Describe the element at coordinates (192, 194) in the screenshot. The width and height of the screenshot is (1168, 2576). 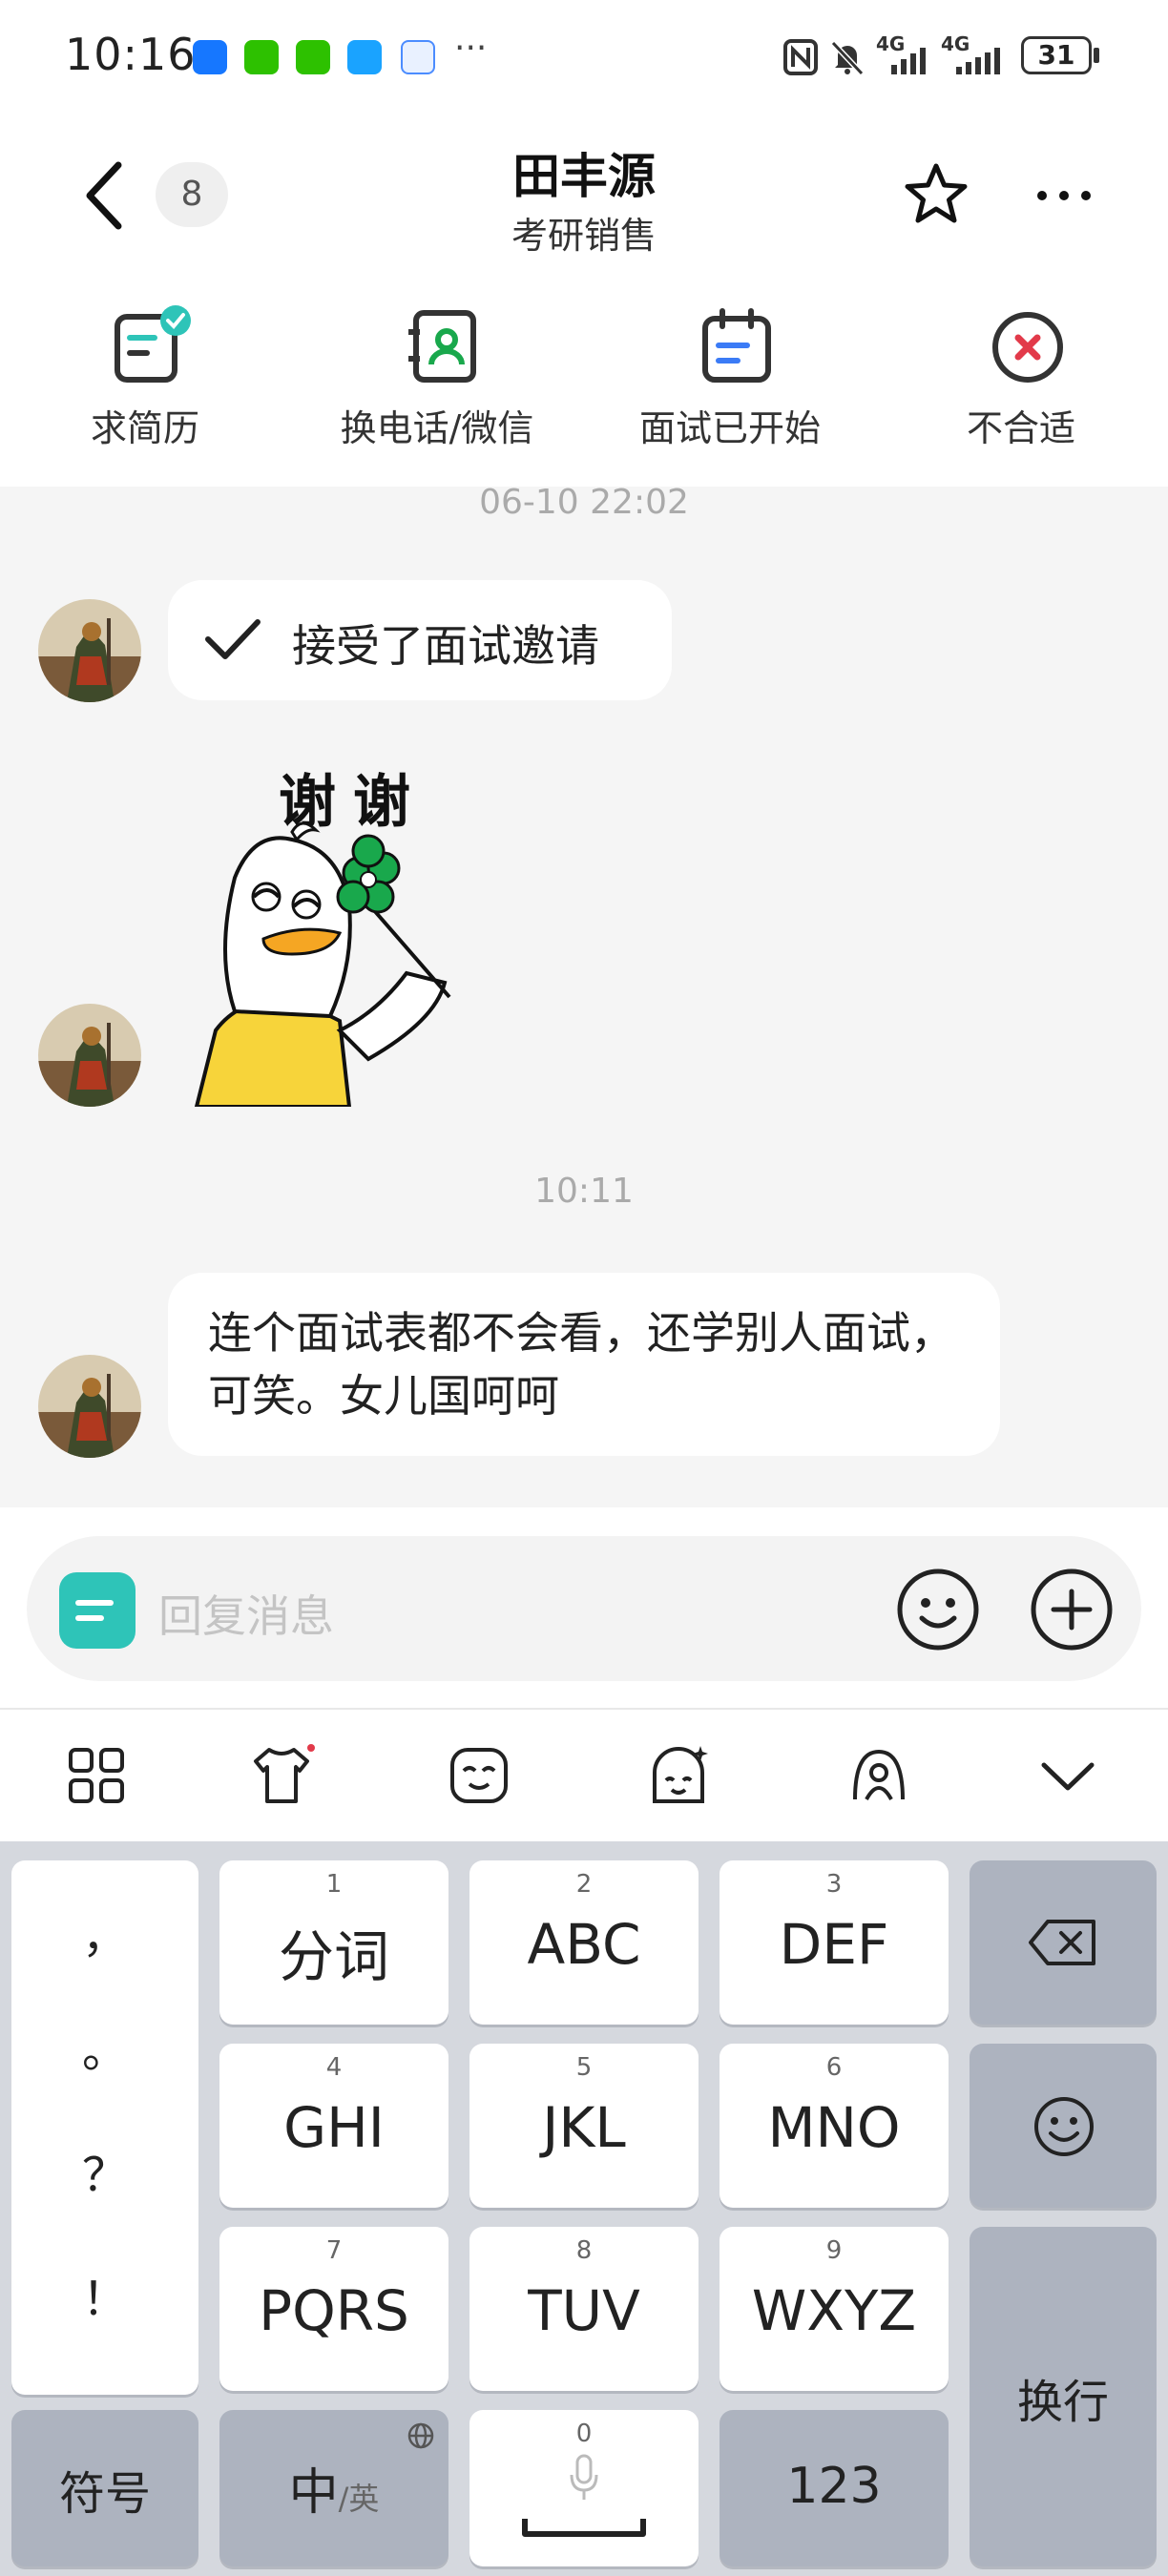
I see `unread-count-badge: 8` at that location.